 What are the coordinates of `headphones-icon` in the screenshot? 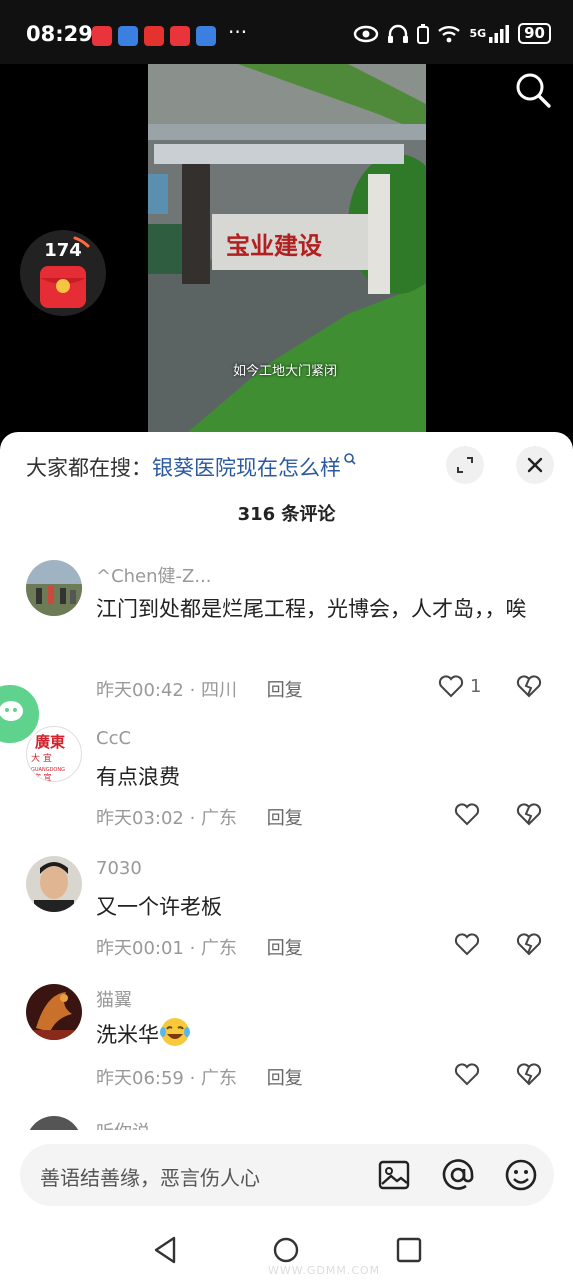 It's located at (398, 33).